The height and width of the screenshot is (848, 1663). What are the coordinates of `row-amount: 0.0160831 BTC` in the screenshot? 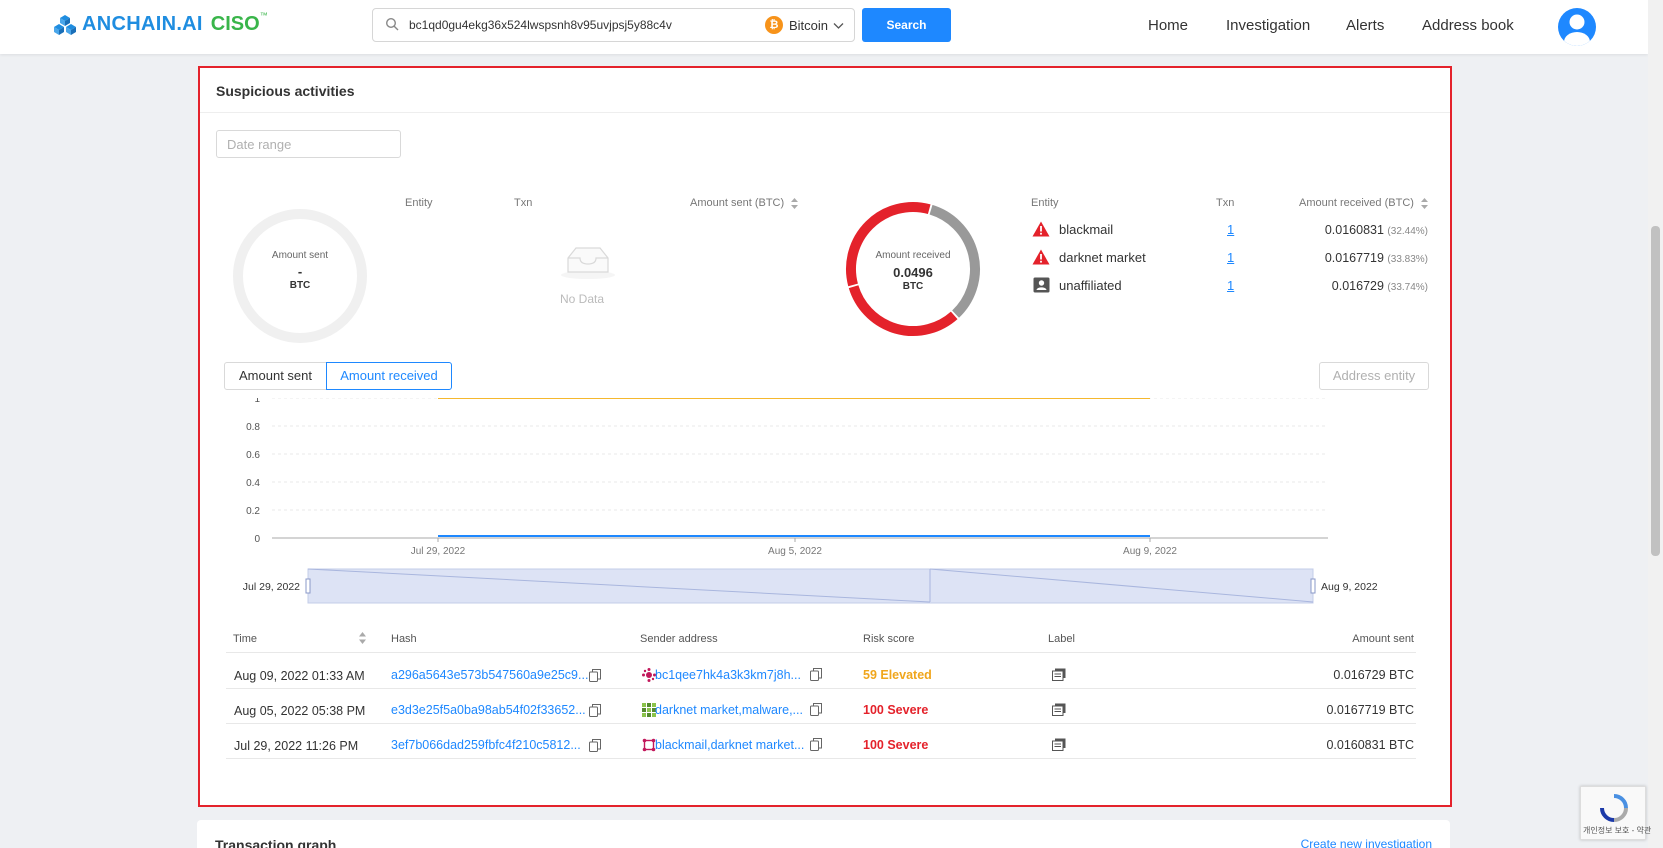 It's located at (1370, 745).